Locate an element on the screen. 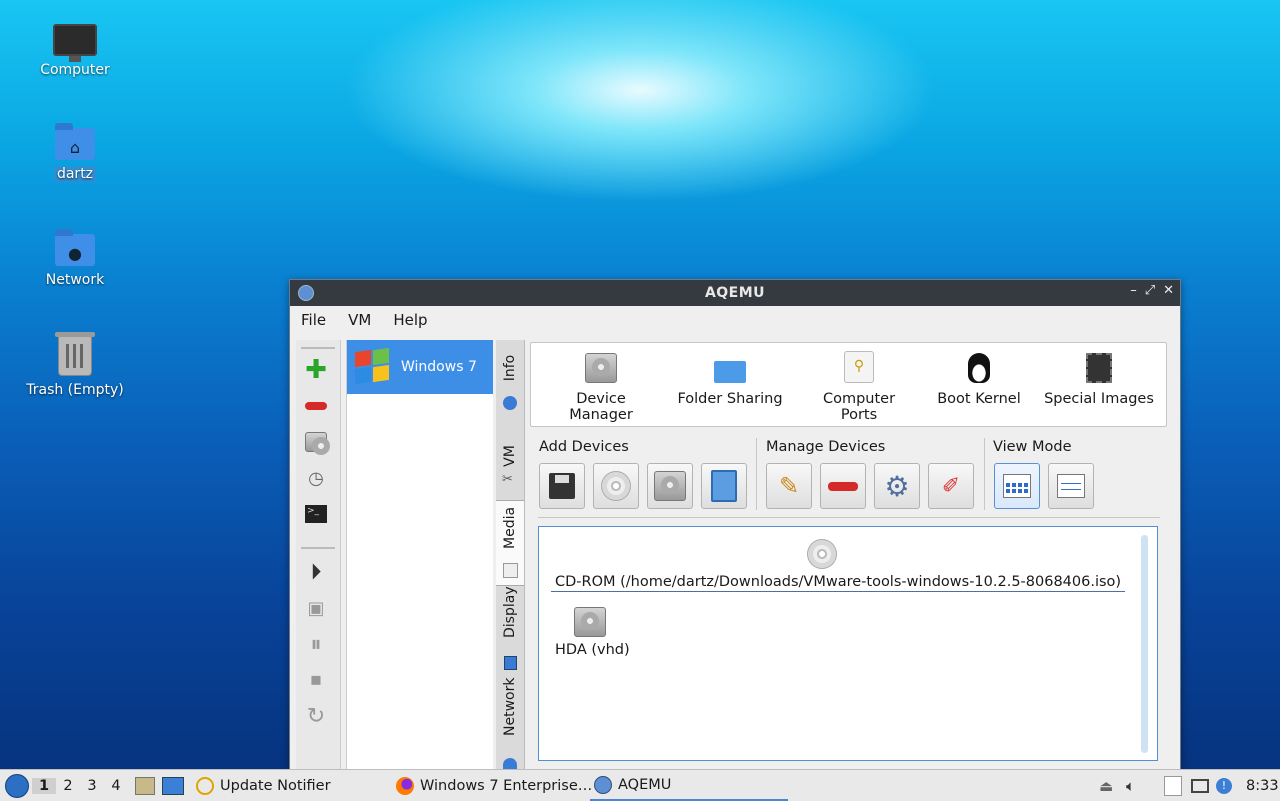 The image size is (1280, 801). tab-media: Media is located at coordinates (510, 543).